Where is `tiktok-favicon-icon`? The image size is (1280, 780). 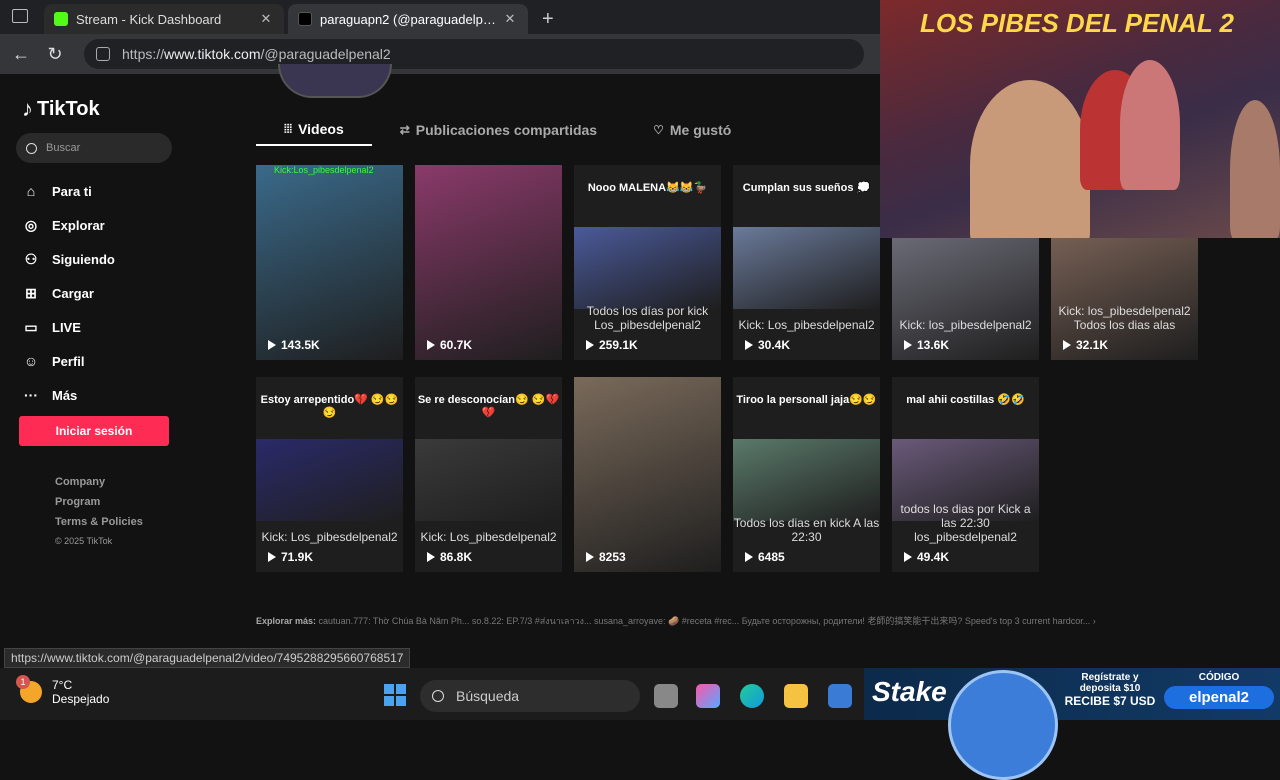 tiktok-favicon-icon is located at coordinates (305, 19).